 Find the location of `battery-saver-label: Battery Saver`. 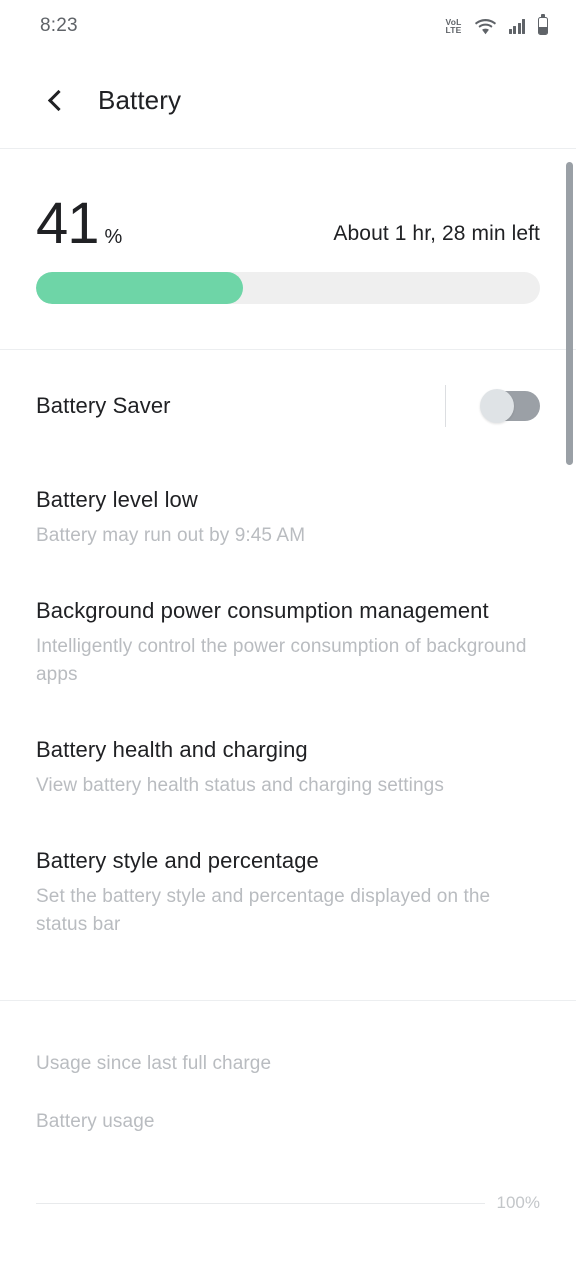

battery-saver-label: Battery Saver is located at coordinates (103, 406).